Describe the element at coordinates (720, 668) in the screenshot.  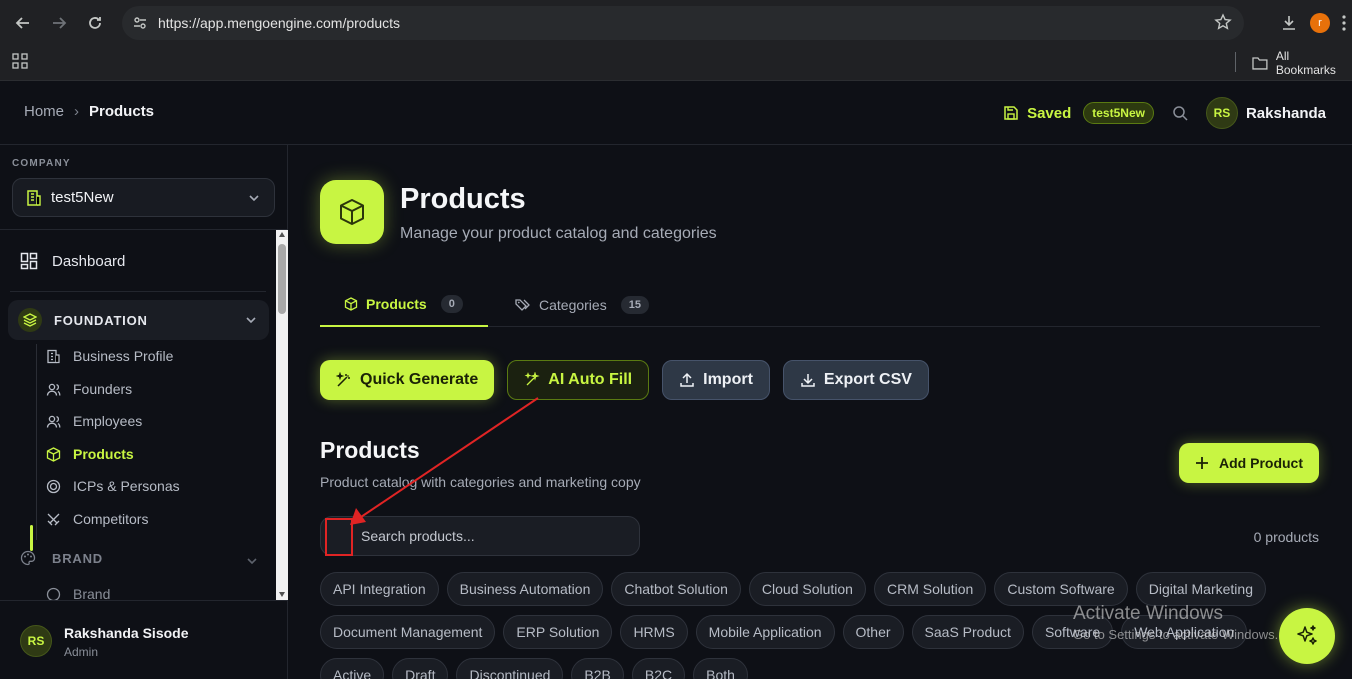
I see `filter-chip: Both` at that location.